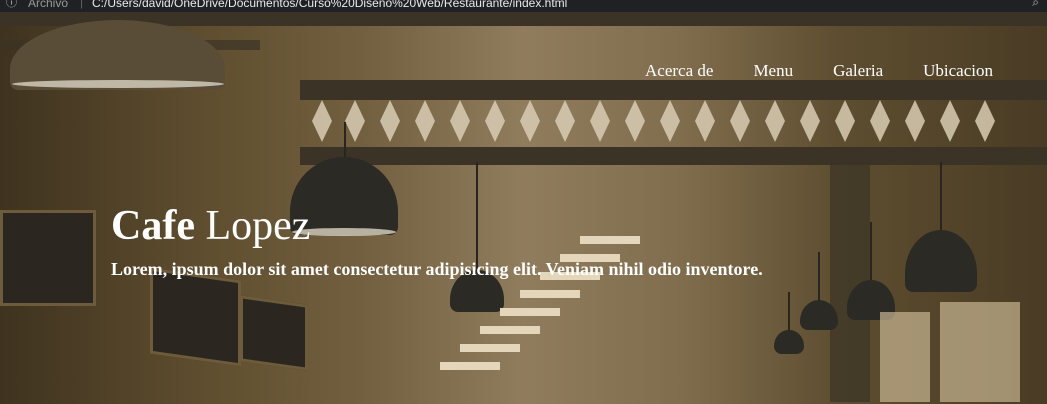  What do you see at coordinates (153, 226) in the screenshot?
I see `hero-title-bold: Cafe` at bounding box center [153, 226].